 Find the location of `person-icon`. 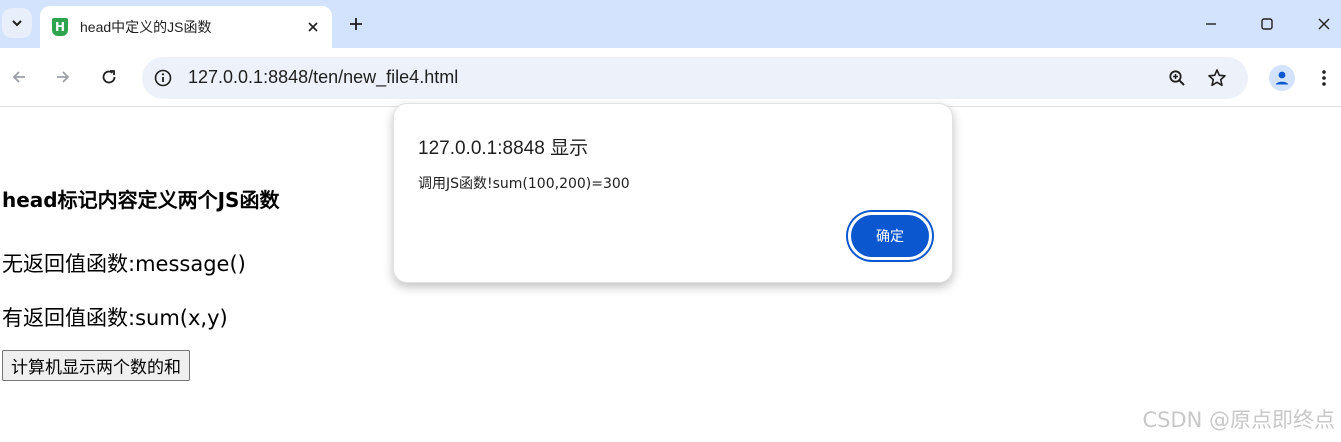

person-icon is located at coordinates (1282, 78).